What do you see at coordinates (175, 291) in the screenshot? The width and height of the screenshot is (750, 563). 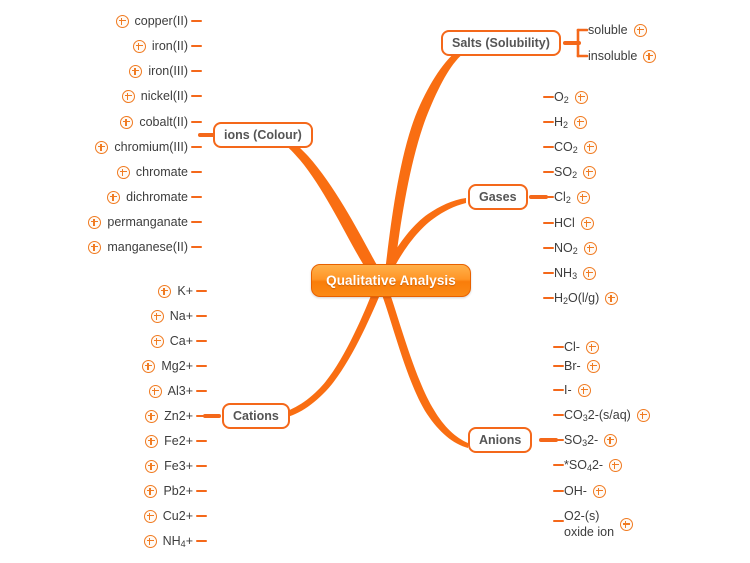 I see `leaf-cation-k: K+` at bounding box center [175, 291].